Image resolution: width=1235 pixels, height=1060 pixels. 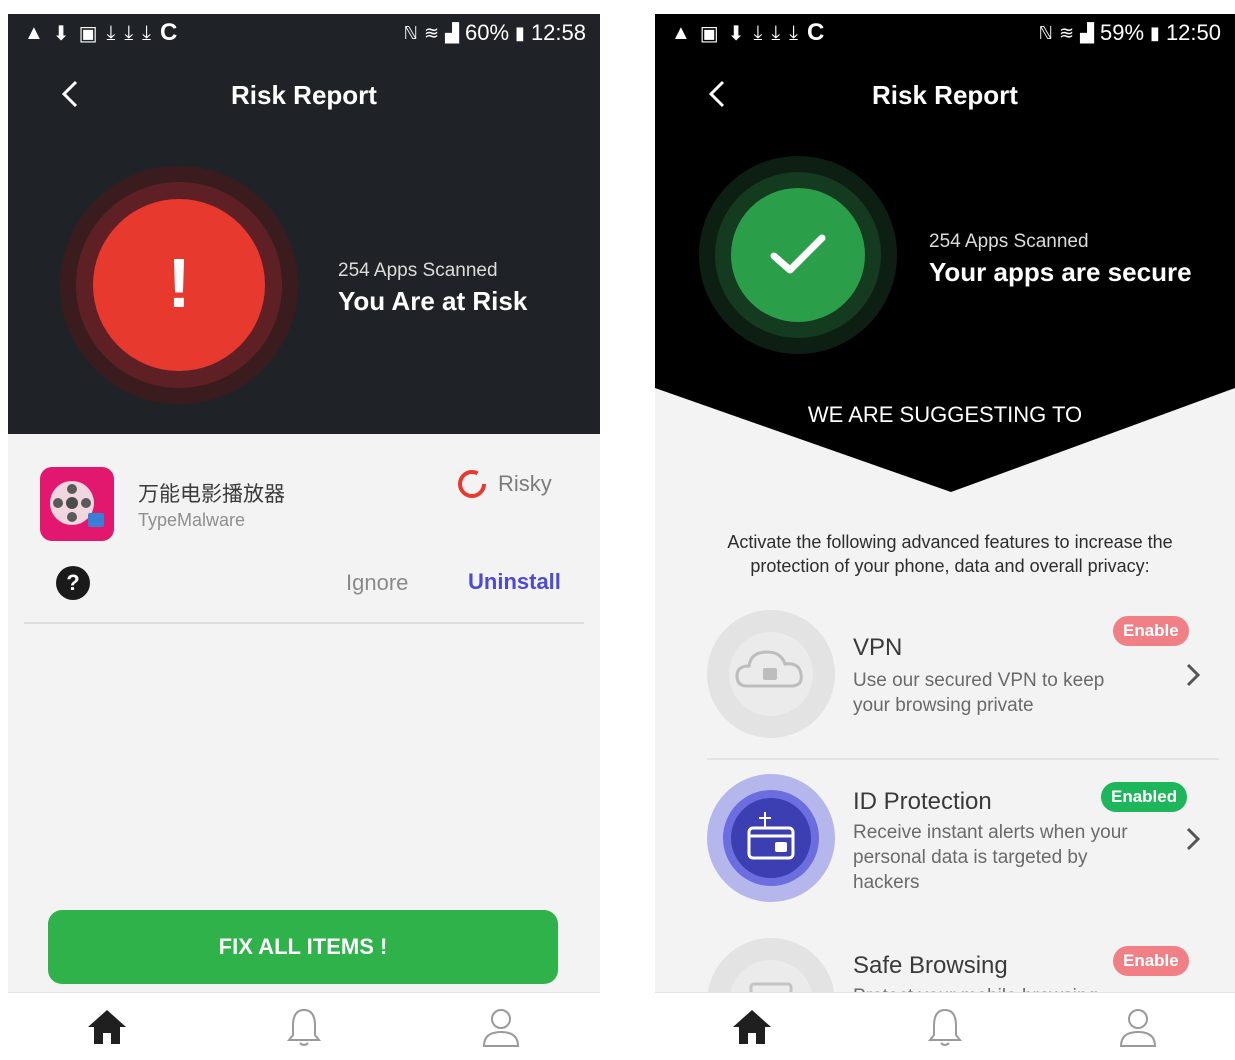 I want to click on enable-badge-vpn: Enable, so click(x=1151, y=631).